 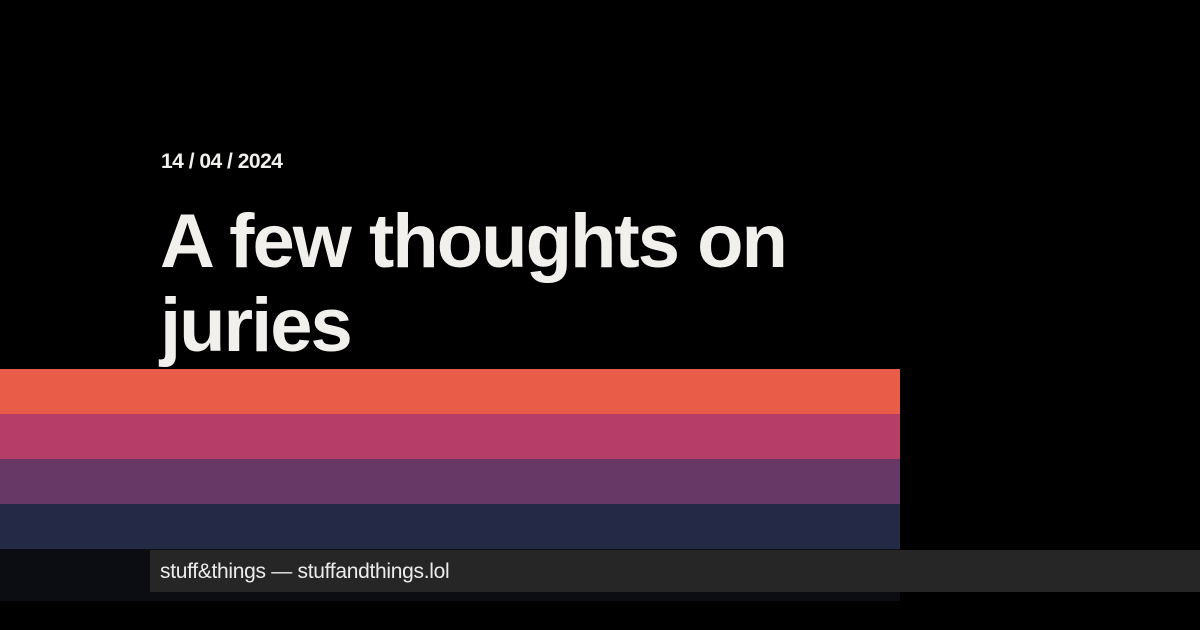 I want to click on post-title: A few thoughts on juries, so click(x=474, y=283).